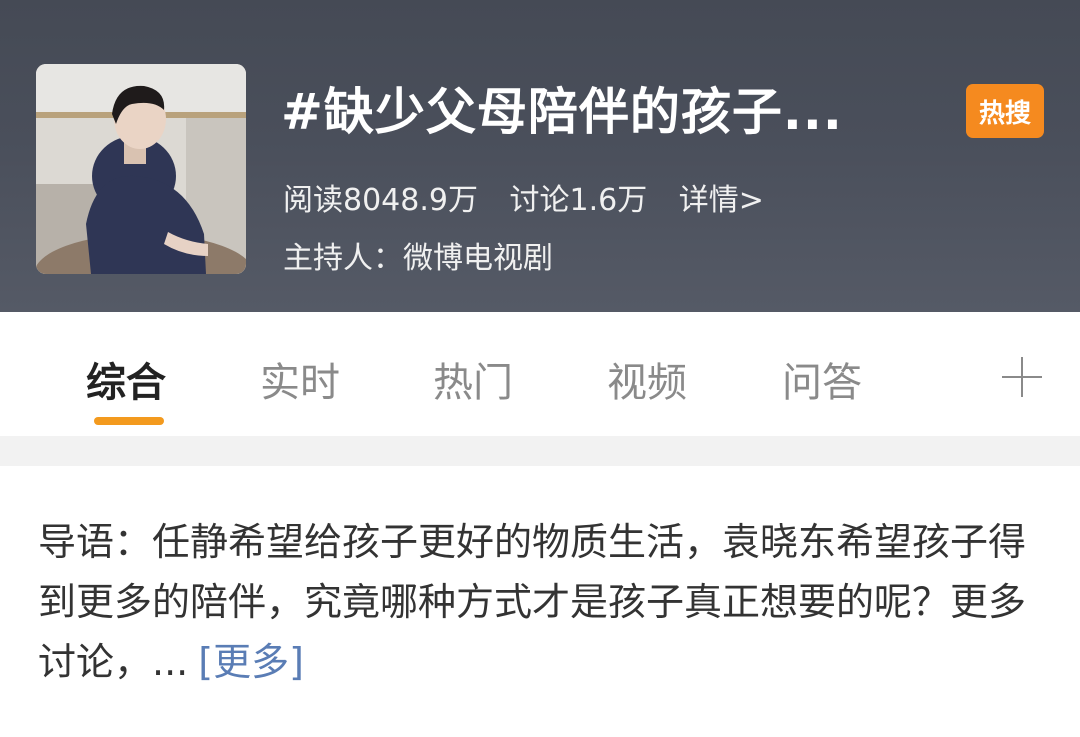 Image resolution: width=1080 pixels, height=737 pixels. I want to click on topic-stats: 阅读8048.9万 讨论1.6万 详情>, so click(534, 197).